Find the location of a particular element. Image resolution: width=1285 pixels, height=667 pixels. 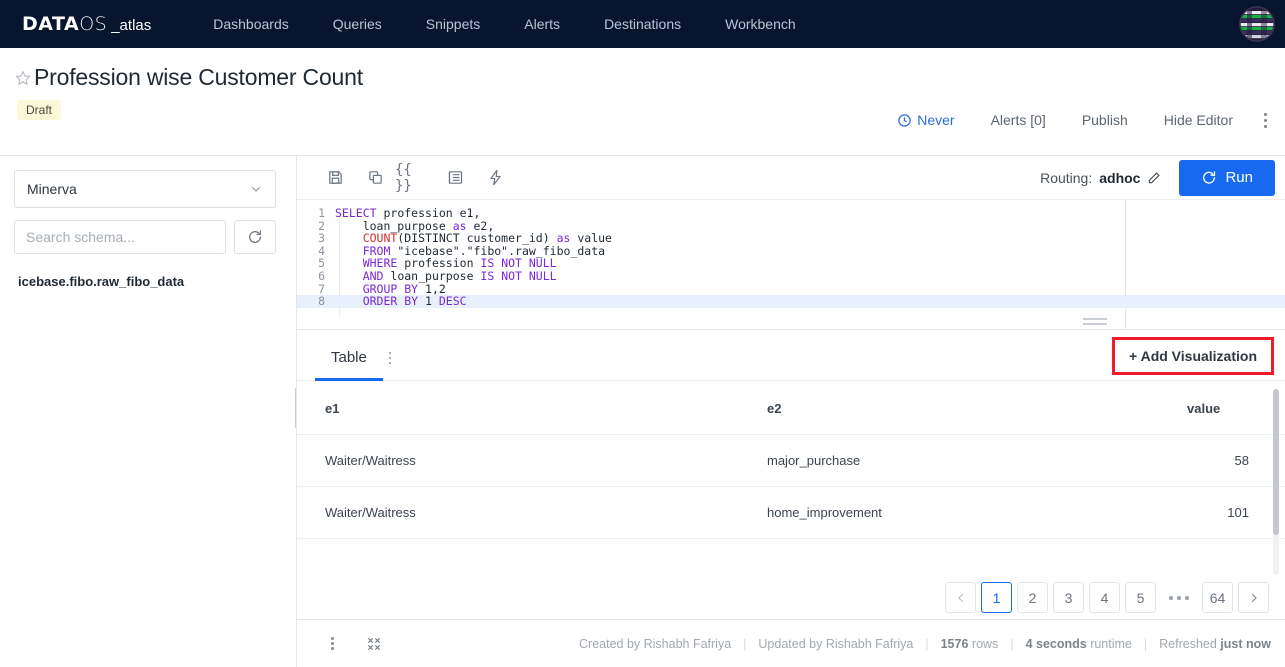

pagination-next is located at coordinates (1253, 597).